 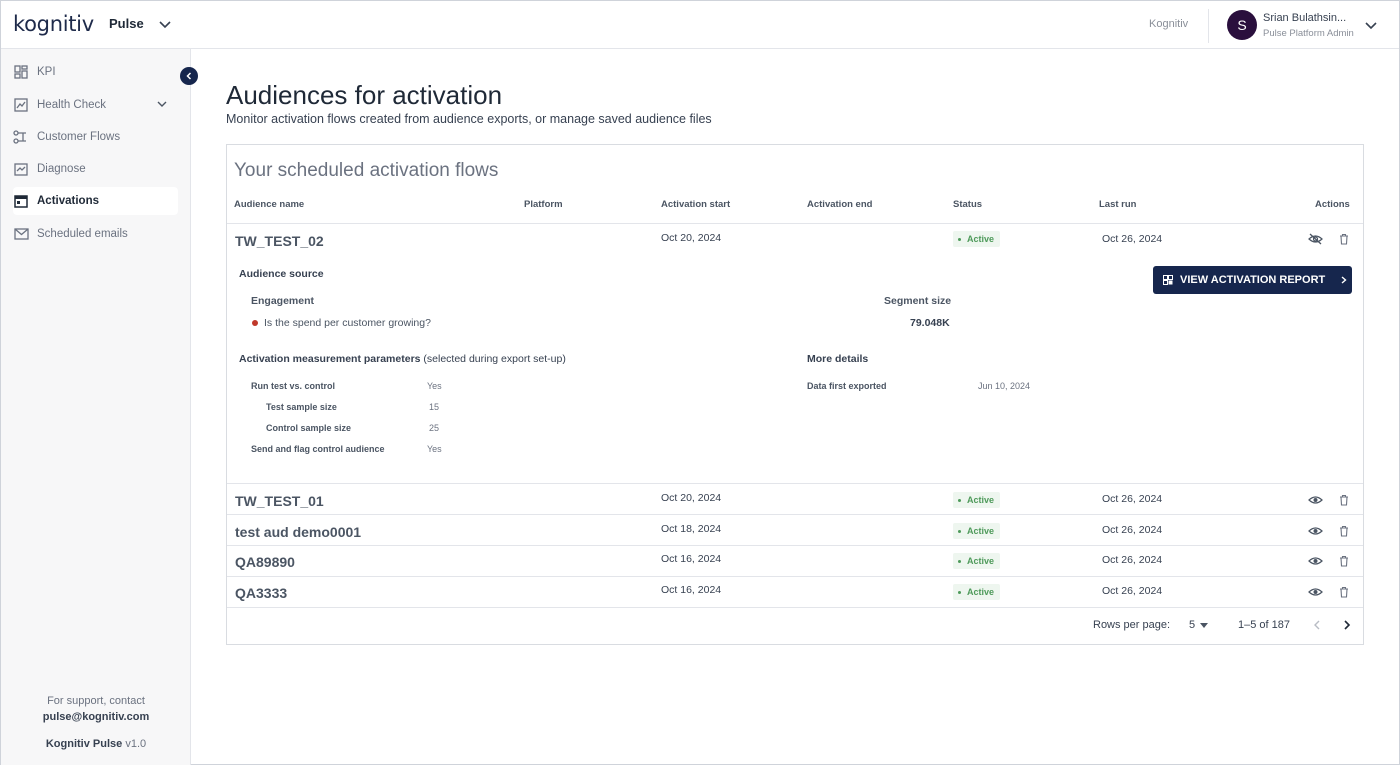 I want to click on user-role: Pulse Platform Admin, so click(x=1308, y=33).